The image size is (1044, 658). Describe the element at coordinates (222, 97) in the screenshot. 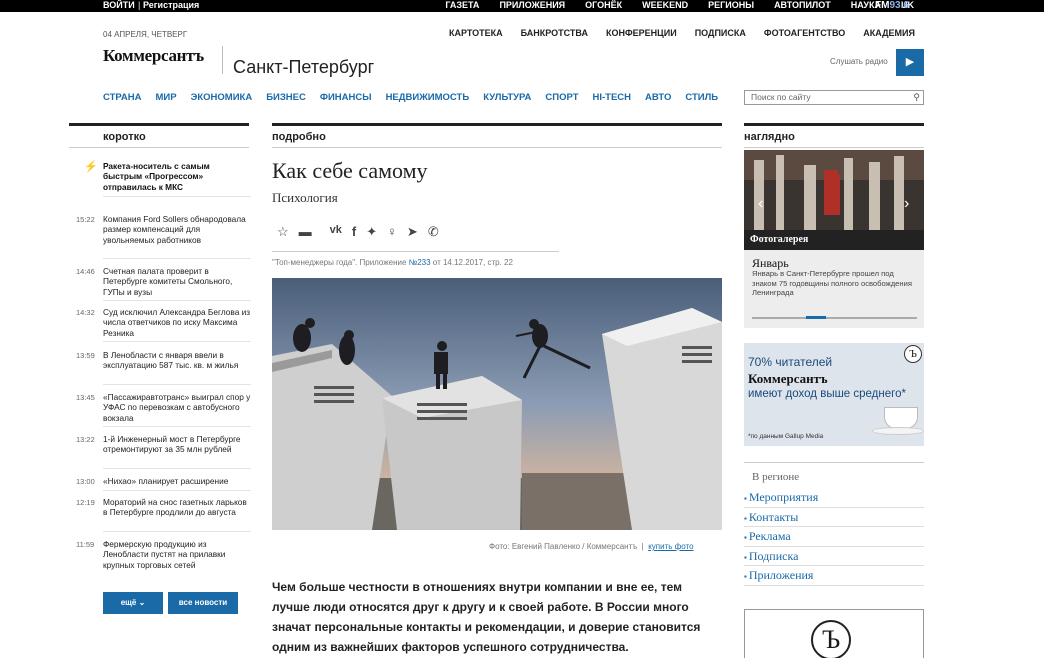

I see `nav-economy: ЭКОНОМИКА` at that location.